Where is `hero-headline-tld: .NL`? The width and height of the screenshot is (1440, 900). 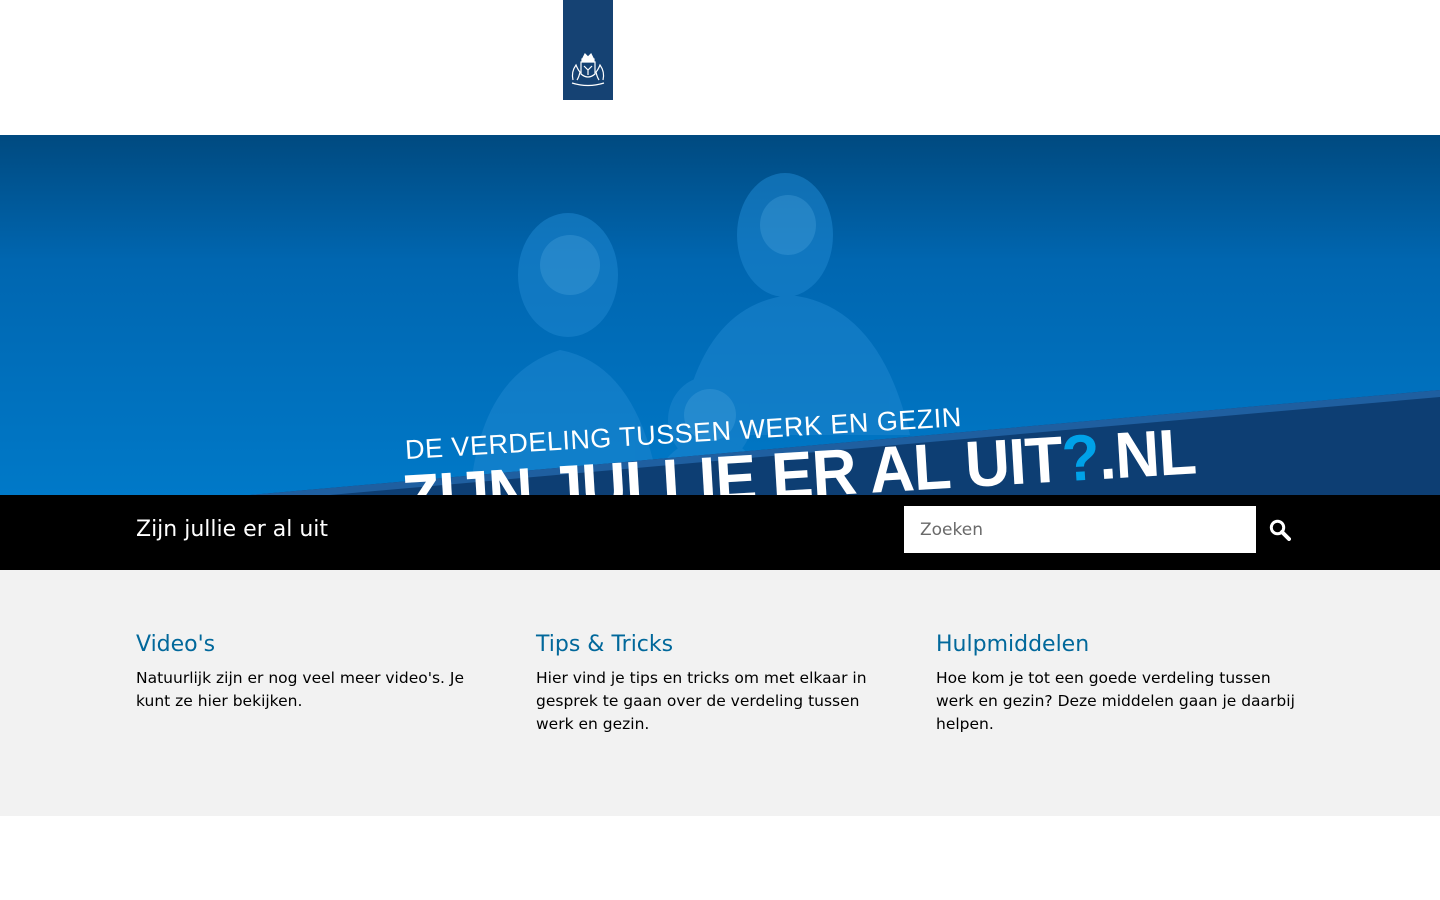
hero-headline-tld: .NL is located at coordinates (1147, 454).